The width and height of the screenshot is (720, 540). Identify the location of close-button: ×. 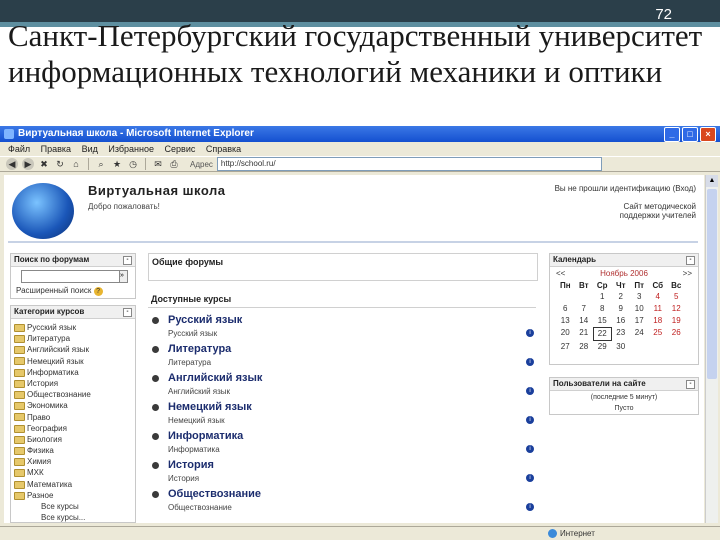
(708, 134).